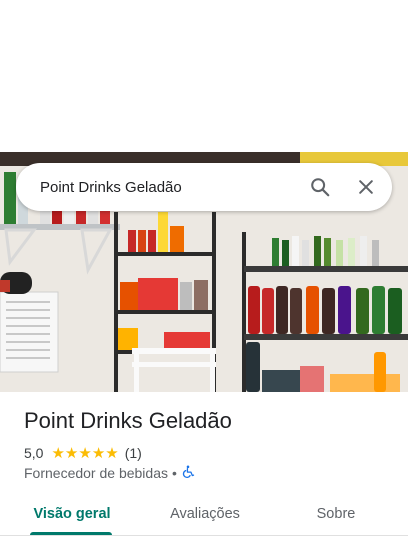  I want to click on place-category: Fornecedor de bebidas, so click(96, 473).